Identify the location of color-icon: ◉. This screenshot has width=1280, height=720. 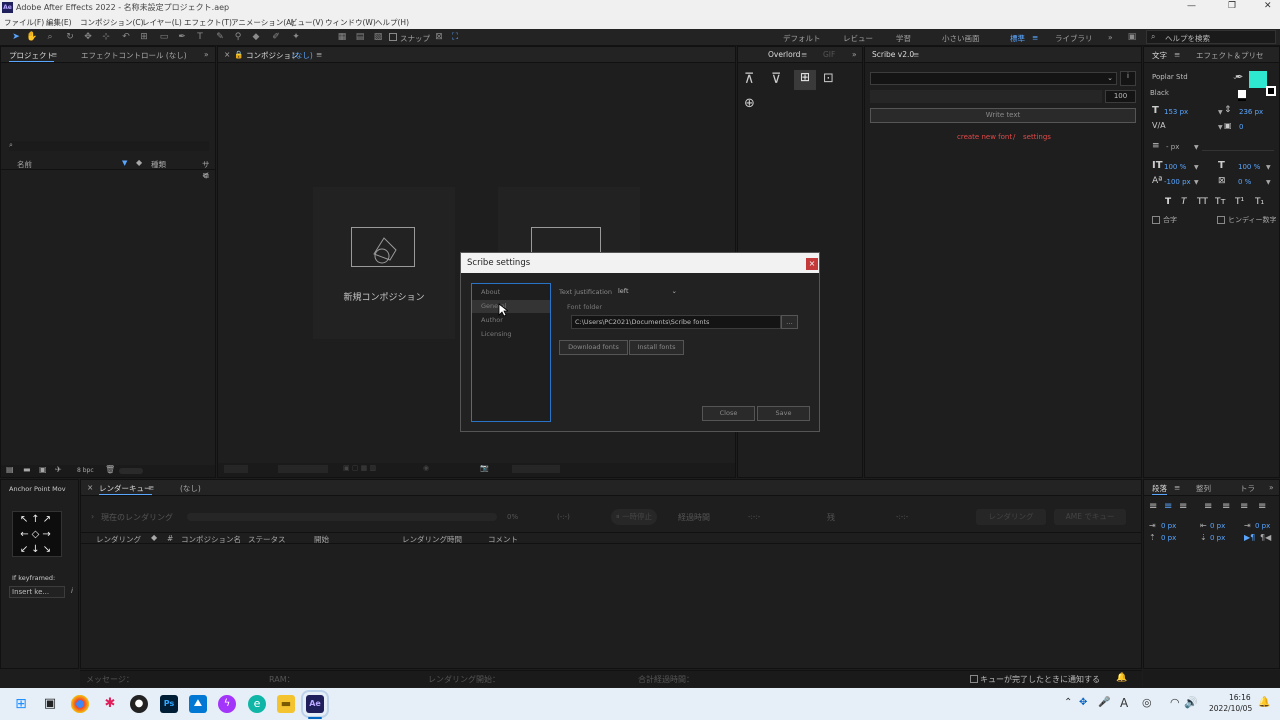
(426, 468).